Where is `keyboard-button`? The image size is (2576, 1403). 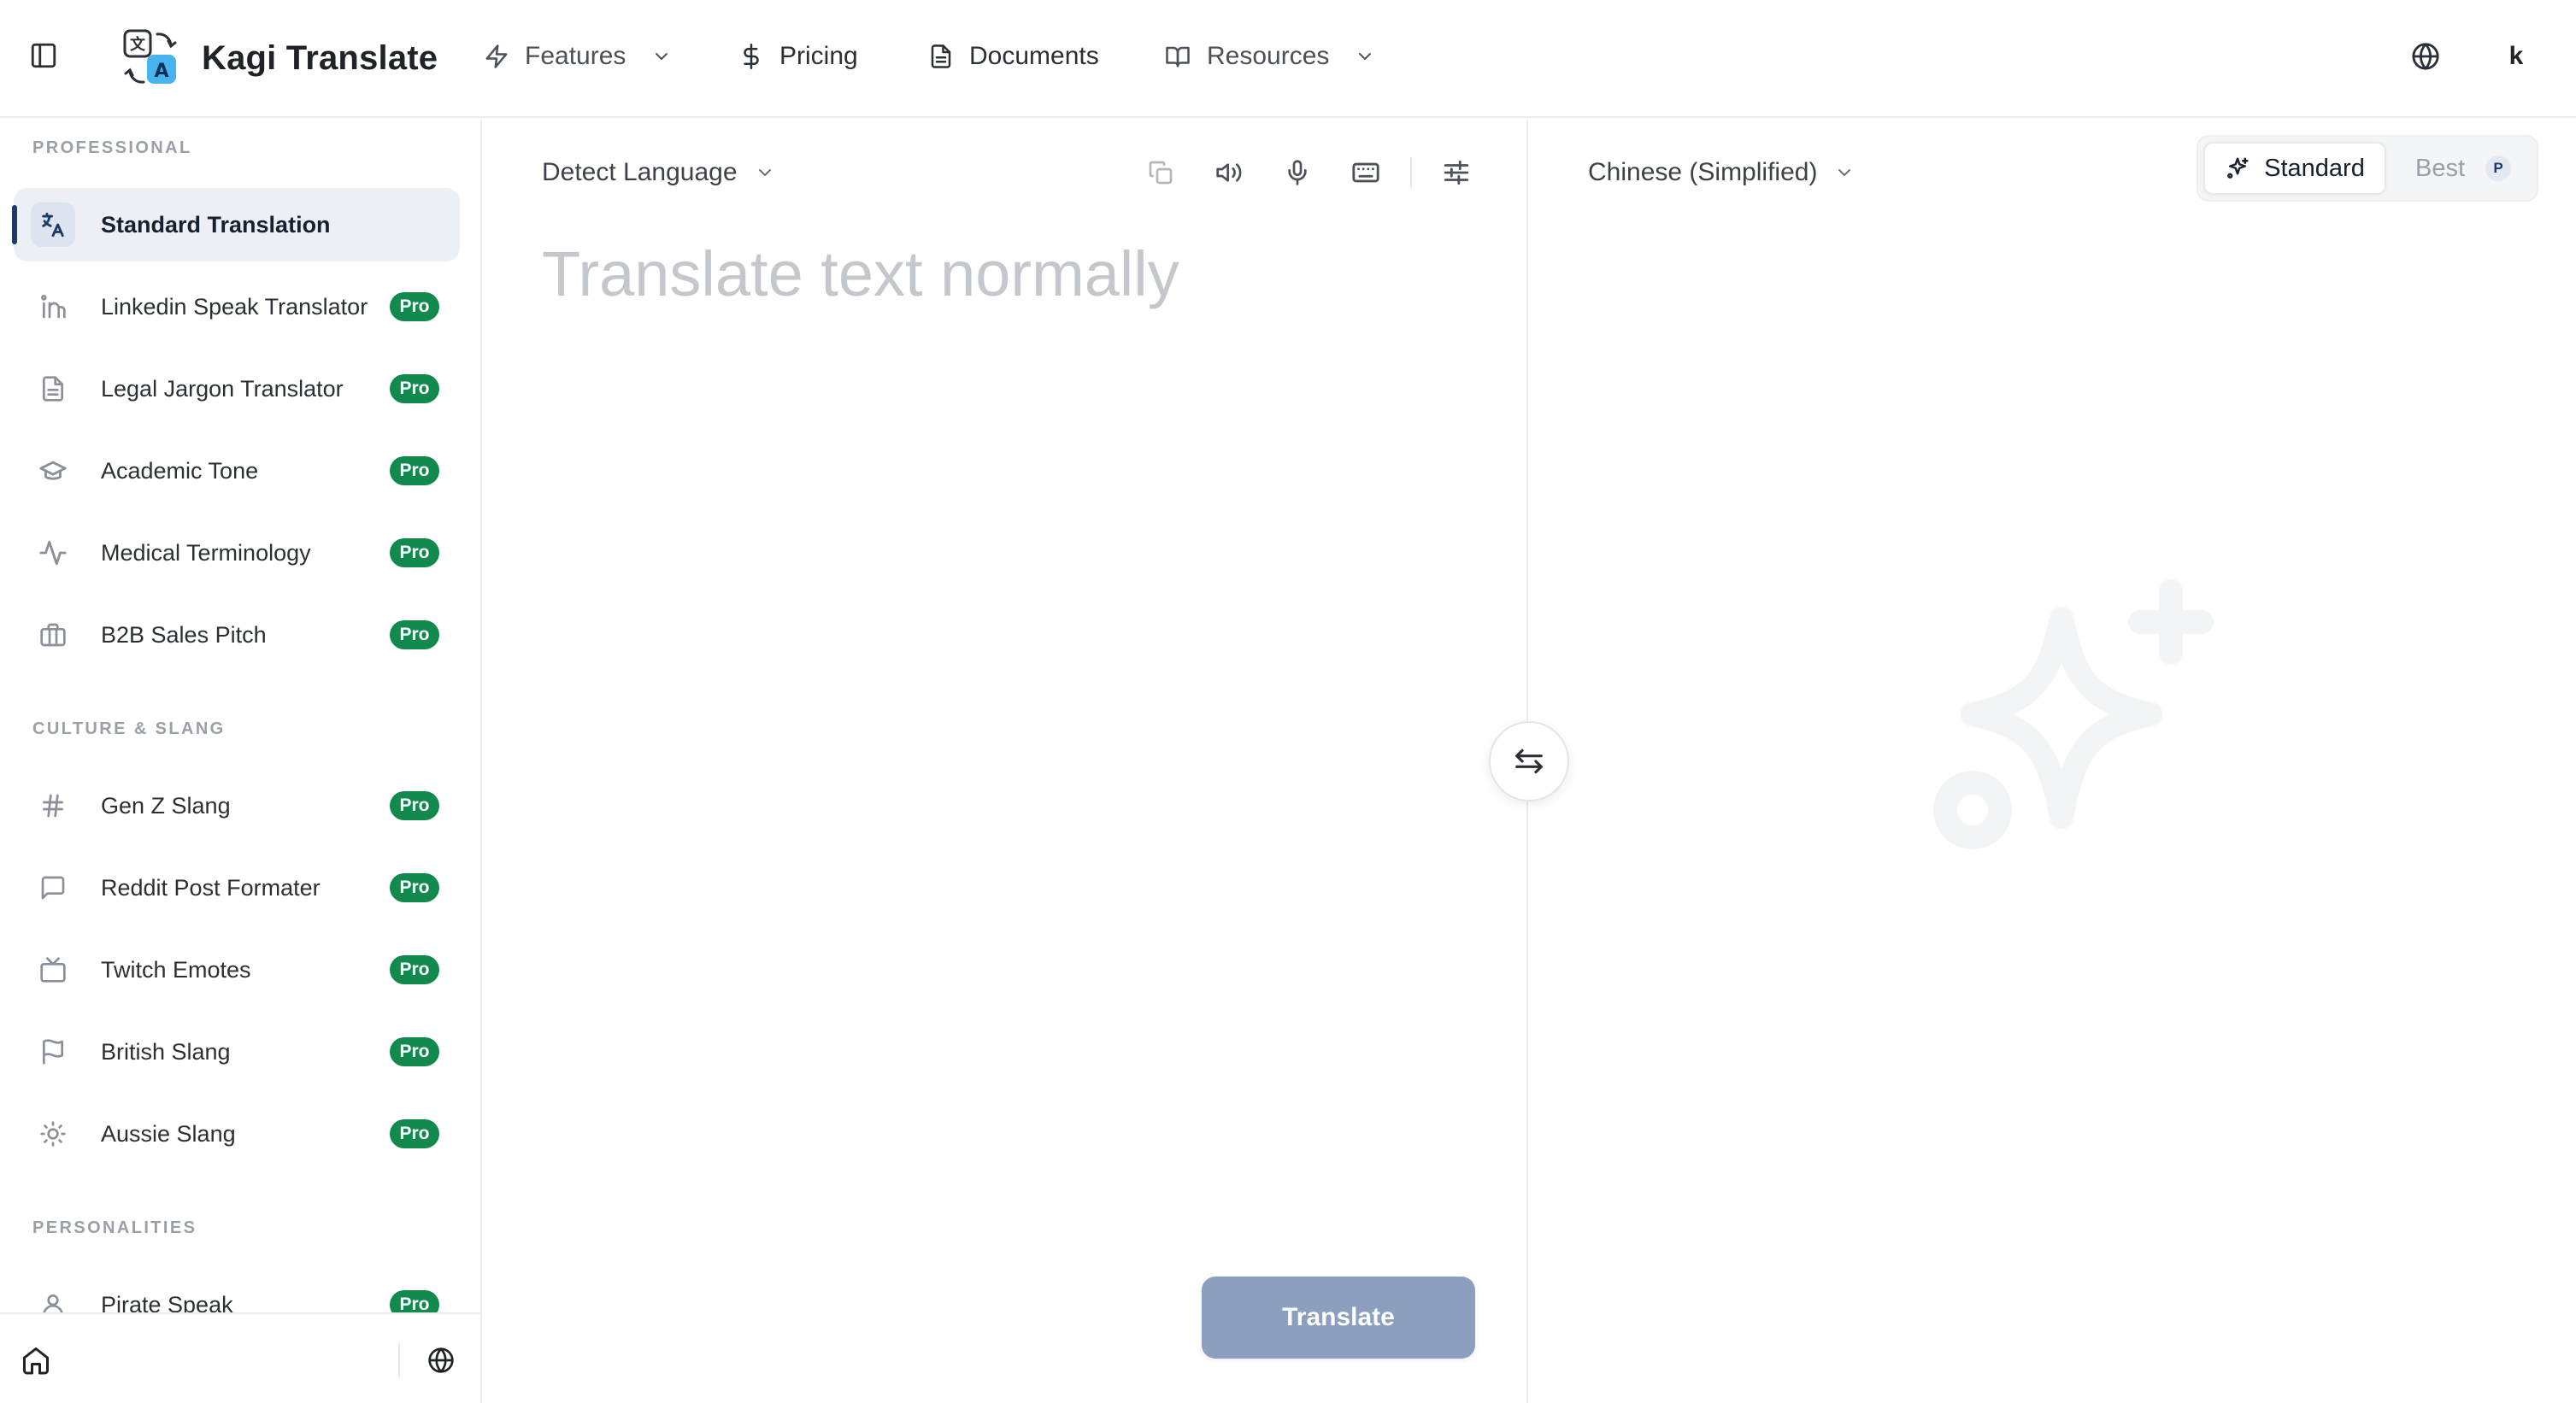 keyboard-button is located at coordinates (1366, 173).